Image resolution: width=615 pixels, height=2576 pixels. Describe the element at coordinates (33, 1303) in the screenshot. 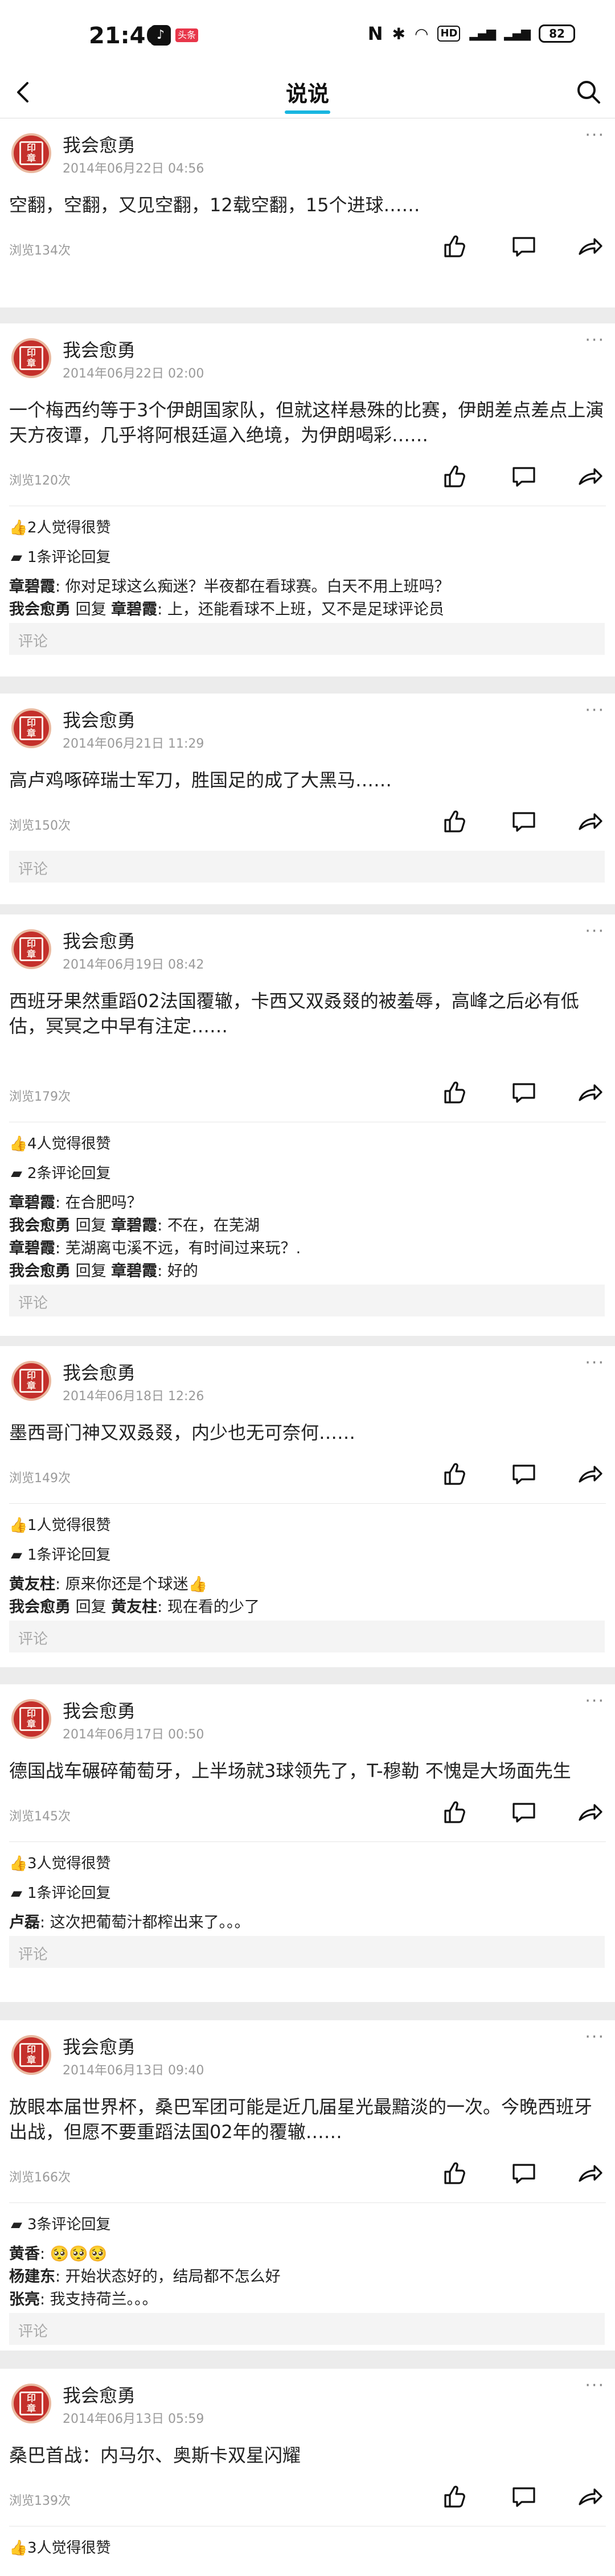

I see `comment-placeholder: 评论` at that location.